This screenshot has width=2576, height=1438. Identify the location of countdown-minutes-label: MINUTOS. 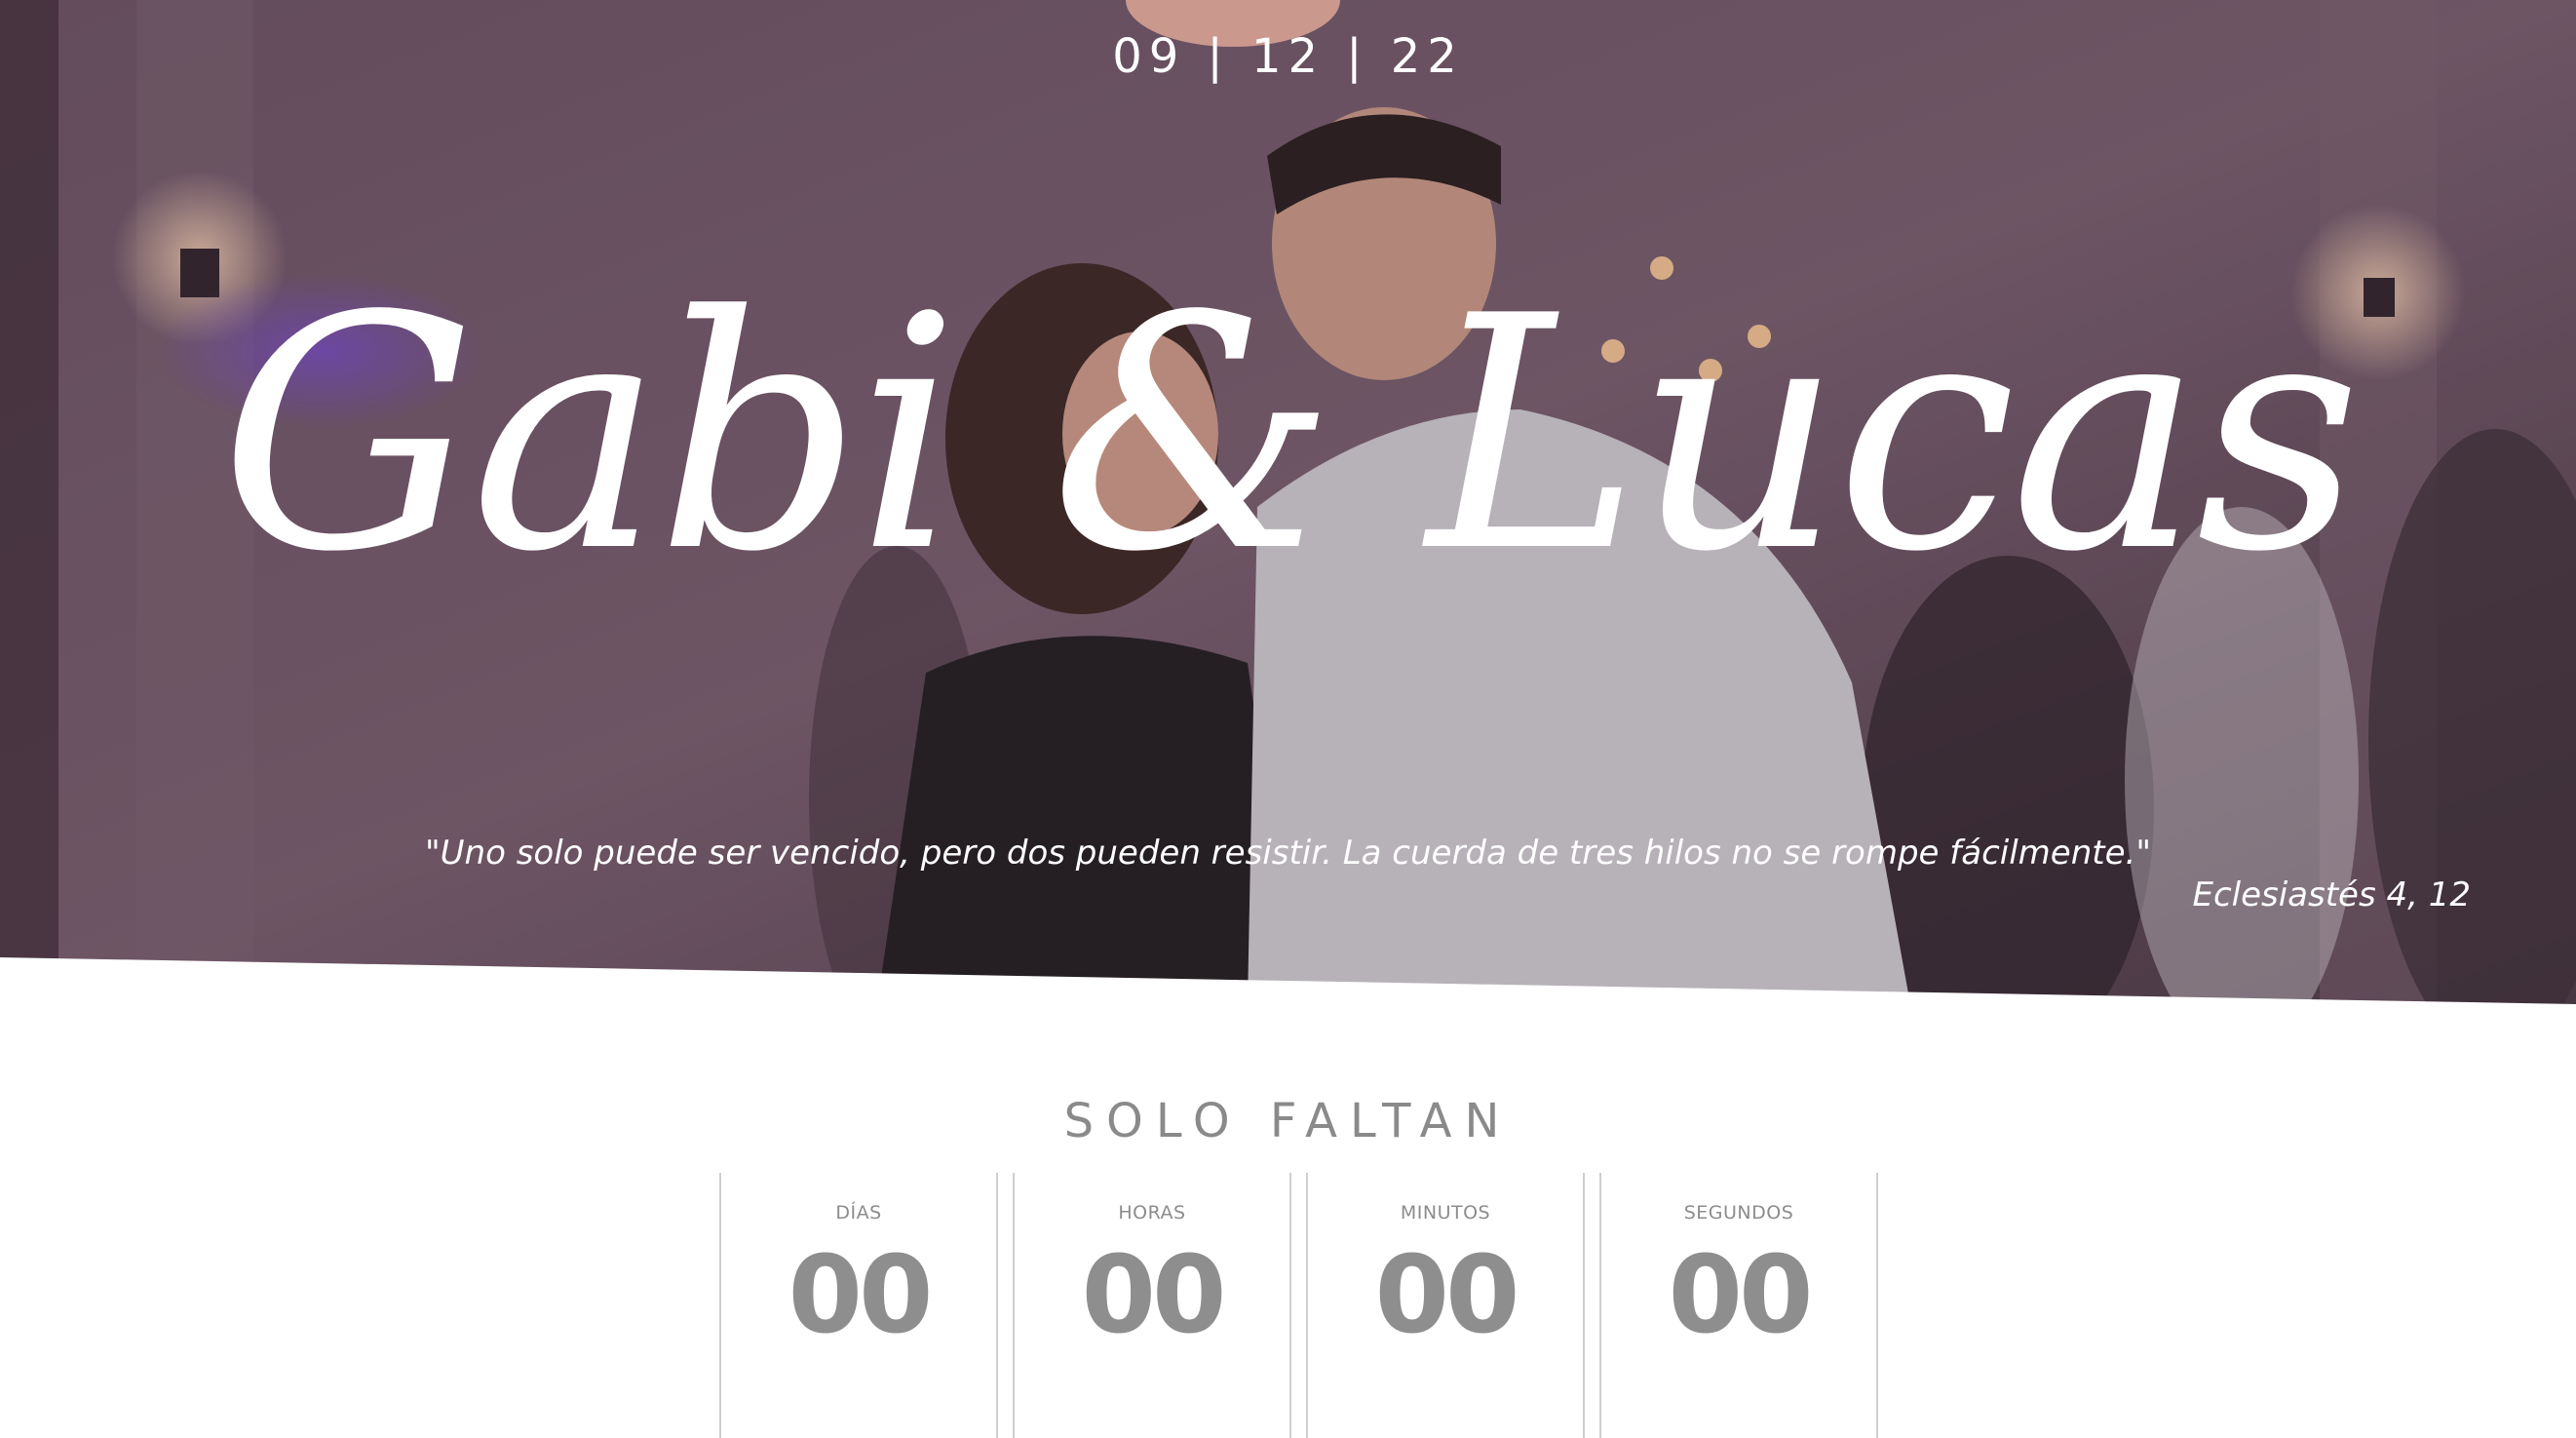
(1445, 1213).